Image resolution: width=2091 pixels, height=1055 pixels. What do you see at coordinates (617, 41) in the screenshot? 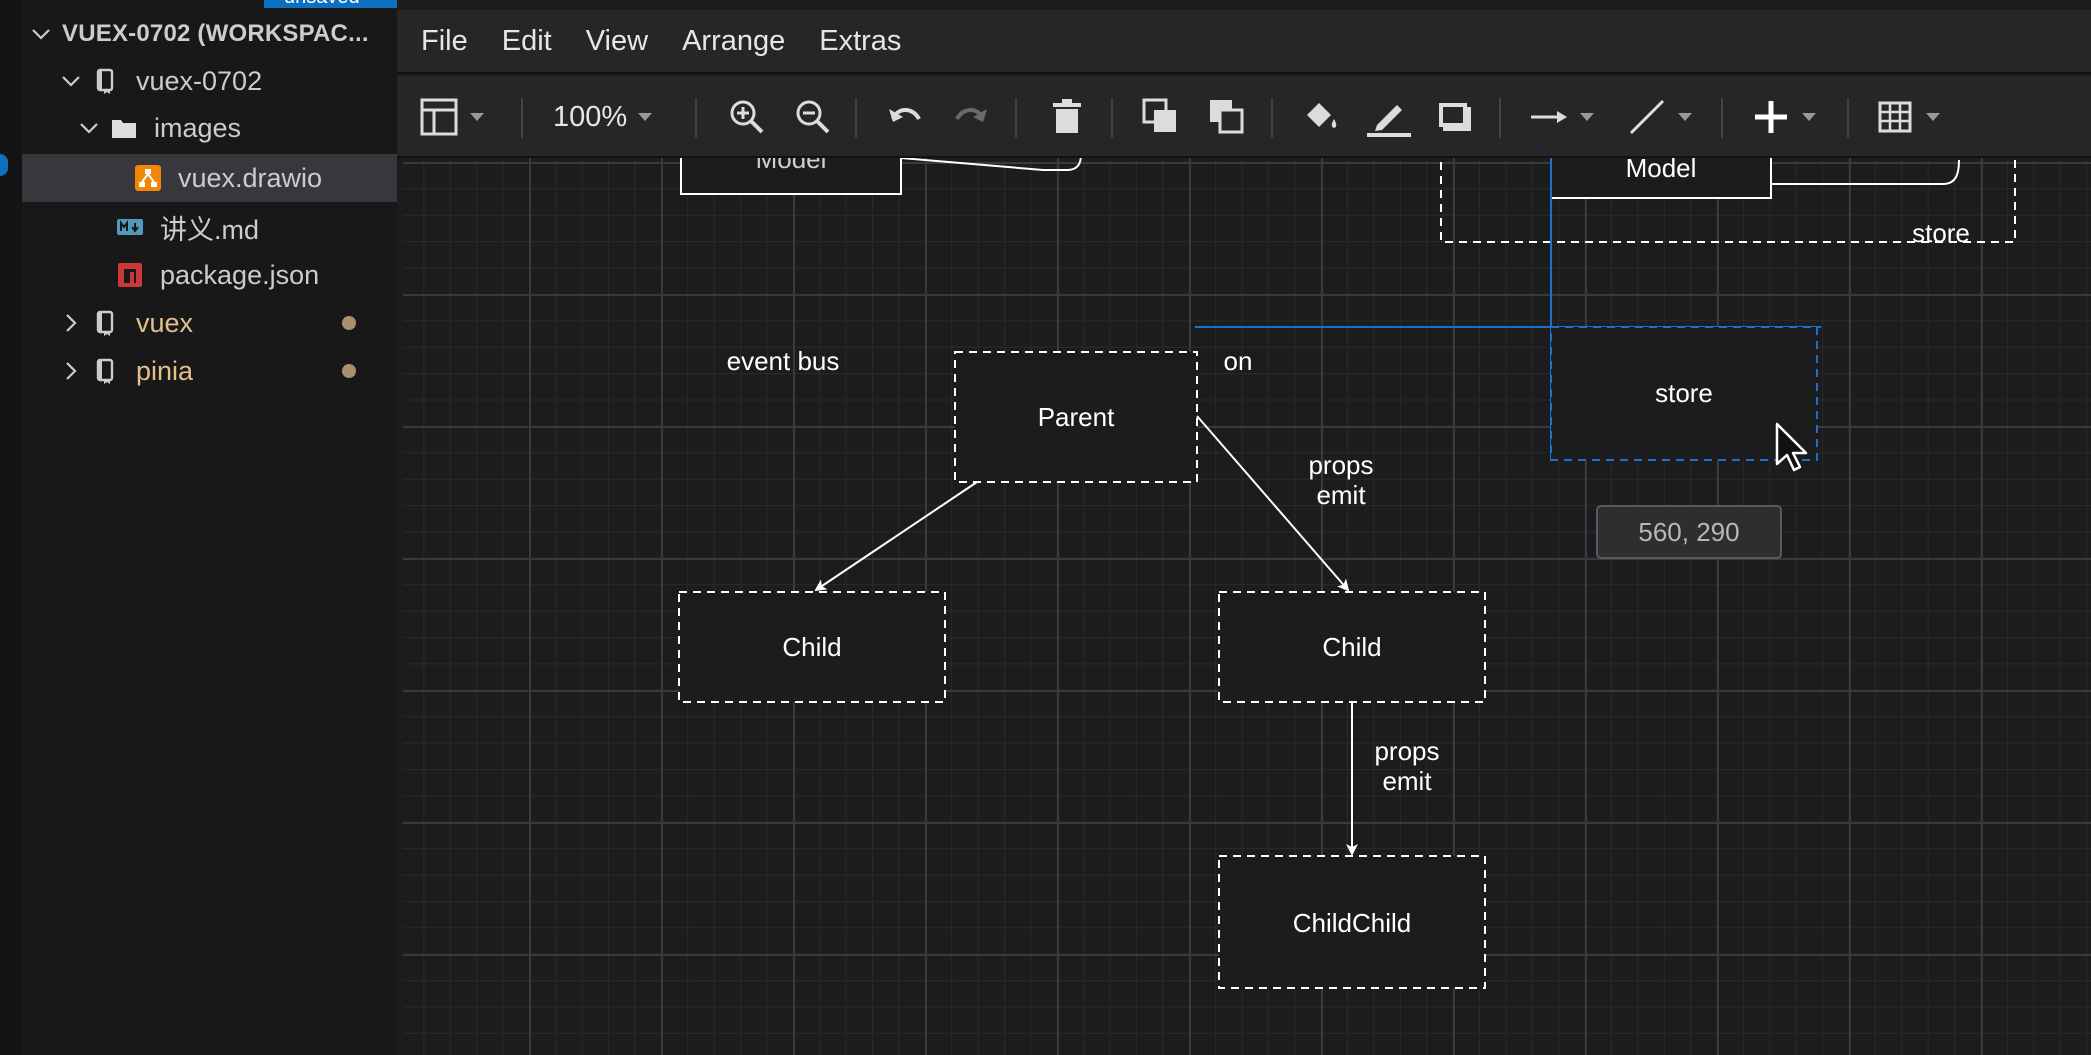
I see `menu-view: View` at bounding box center [617, 41].